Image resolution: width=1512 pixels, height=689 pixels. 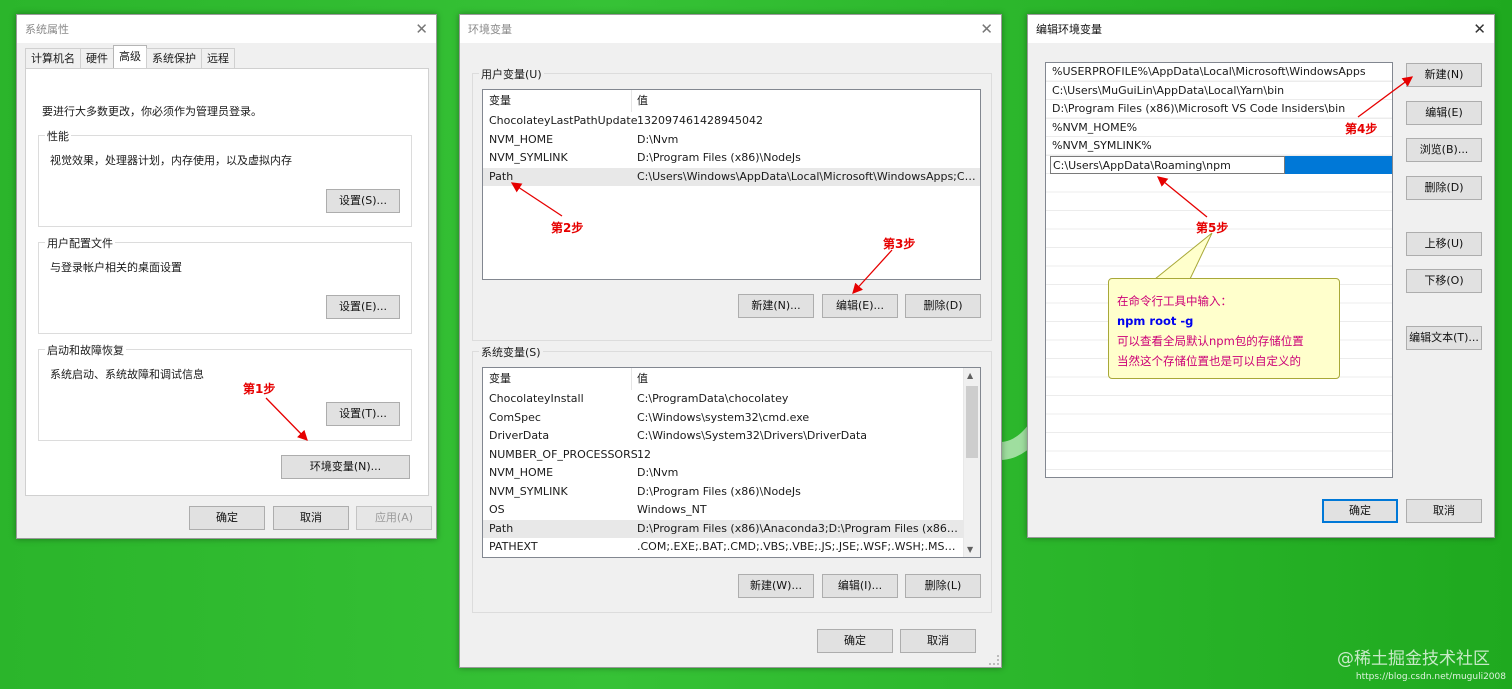 I want to click on callout-pointer, so click(x=1183, y=256).